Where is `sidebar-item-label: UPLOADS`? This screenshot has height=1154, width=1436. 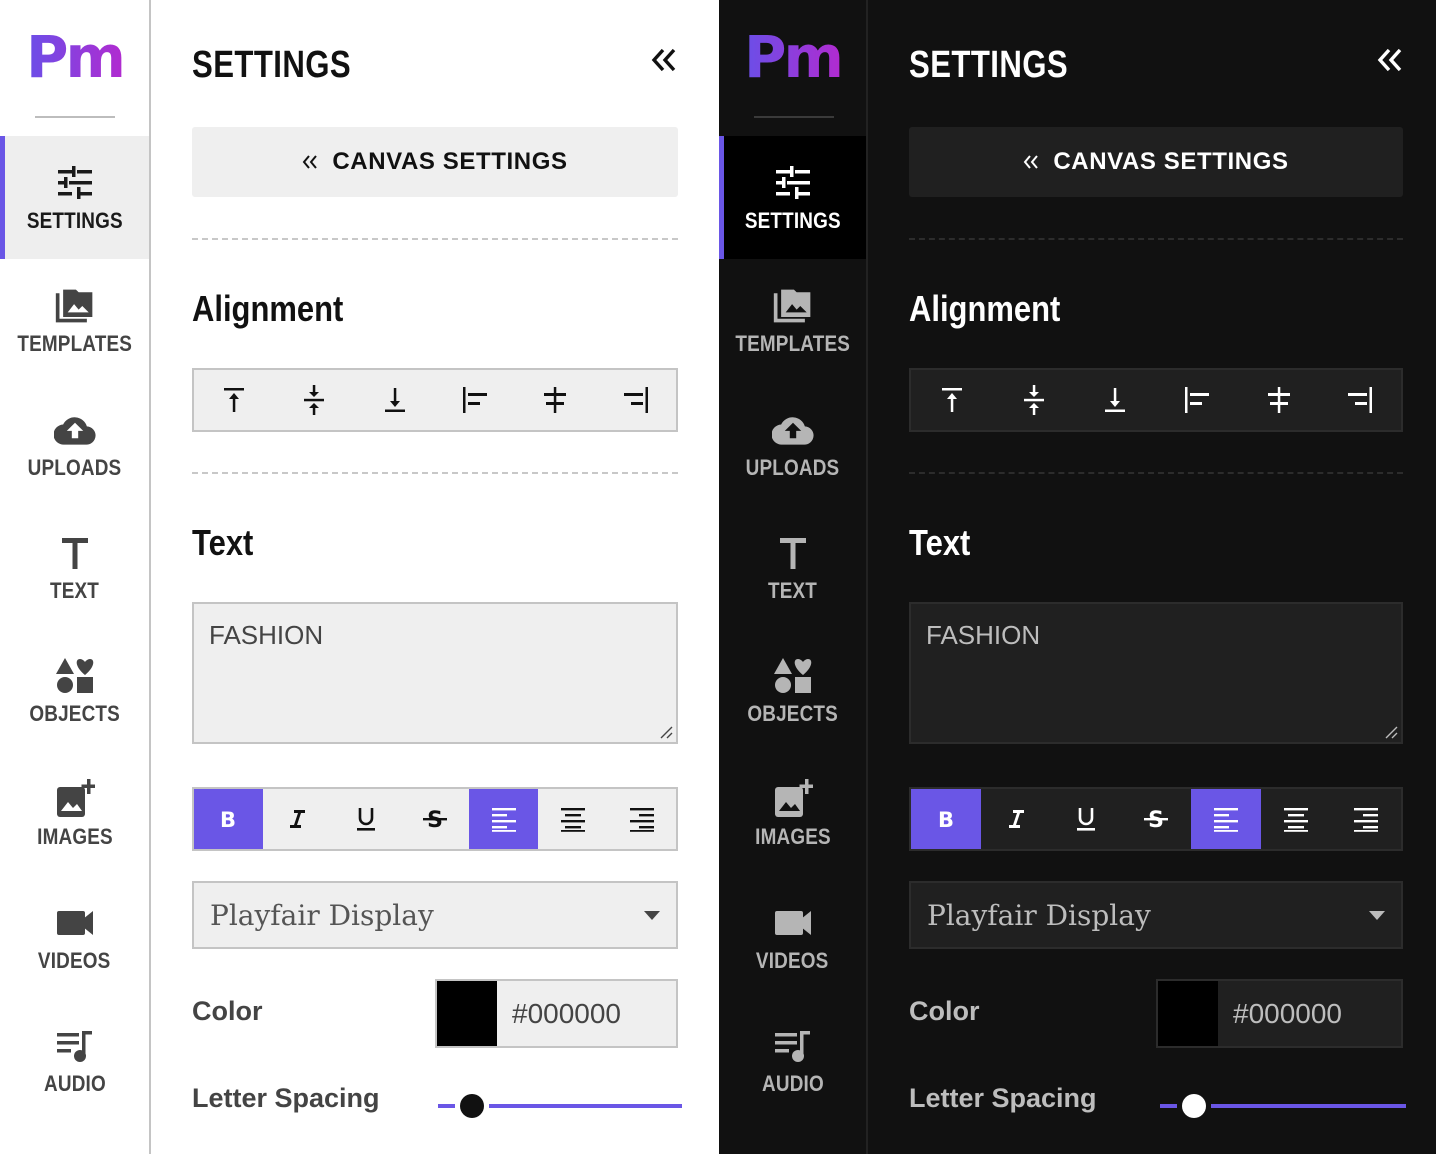
sidebar-item-label: UPLOADS is located at coordinates (792, 467).